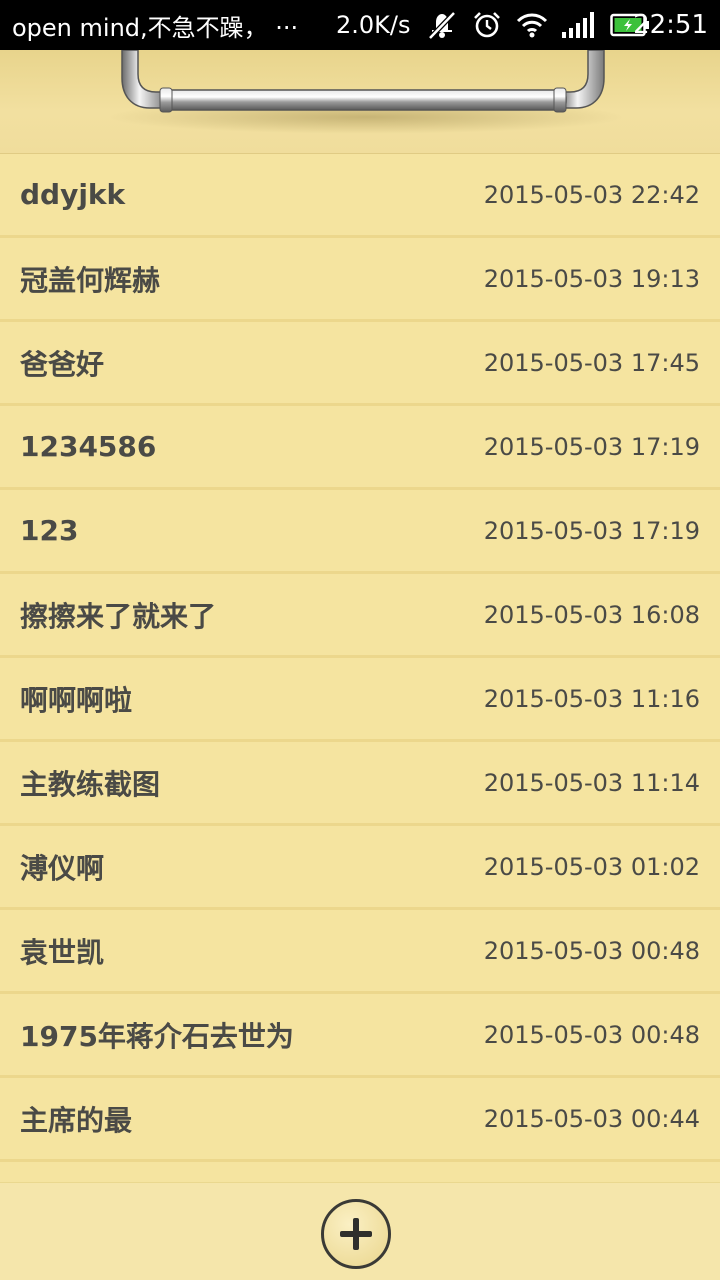 Image resolution: width=720 pixels, height=1280 pixels. I want to click on note-time: 2015-05-03 19:13, so click(591, 278).